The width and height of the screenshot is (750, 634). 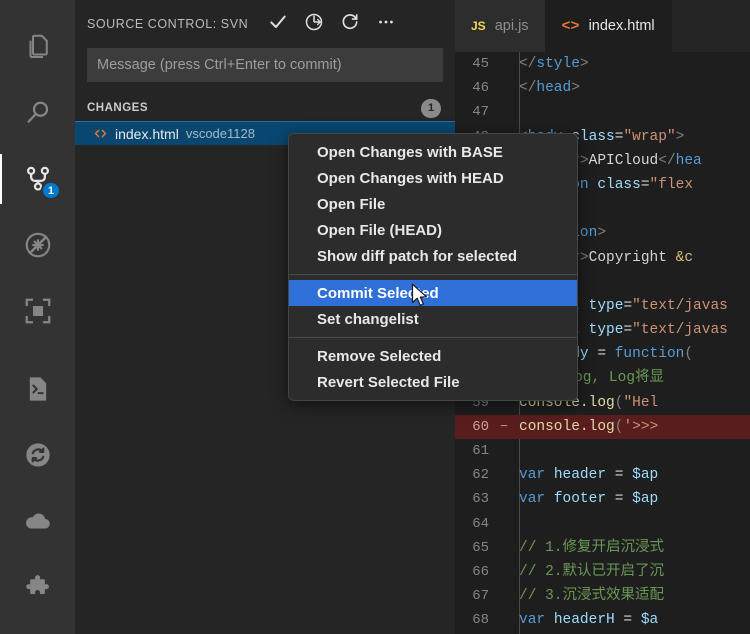 I want to click on sidebar-item-remote-explorer, so click(x=37, y=311).